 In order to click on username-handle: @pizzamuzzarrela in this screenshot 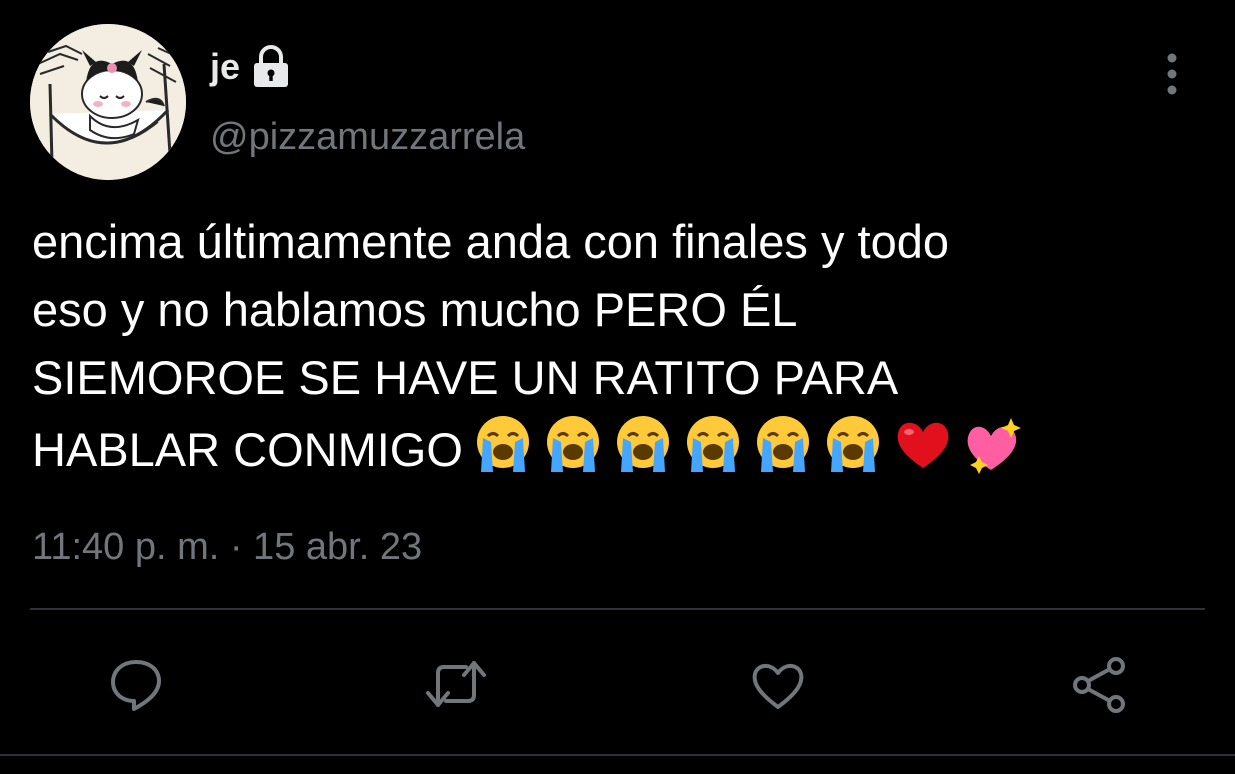, I will do `click(367, 137)`.